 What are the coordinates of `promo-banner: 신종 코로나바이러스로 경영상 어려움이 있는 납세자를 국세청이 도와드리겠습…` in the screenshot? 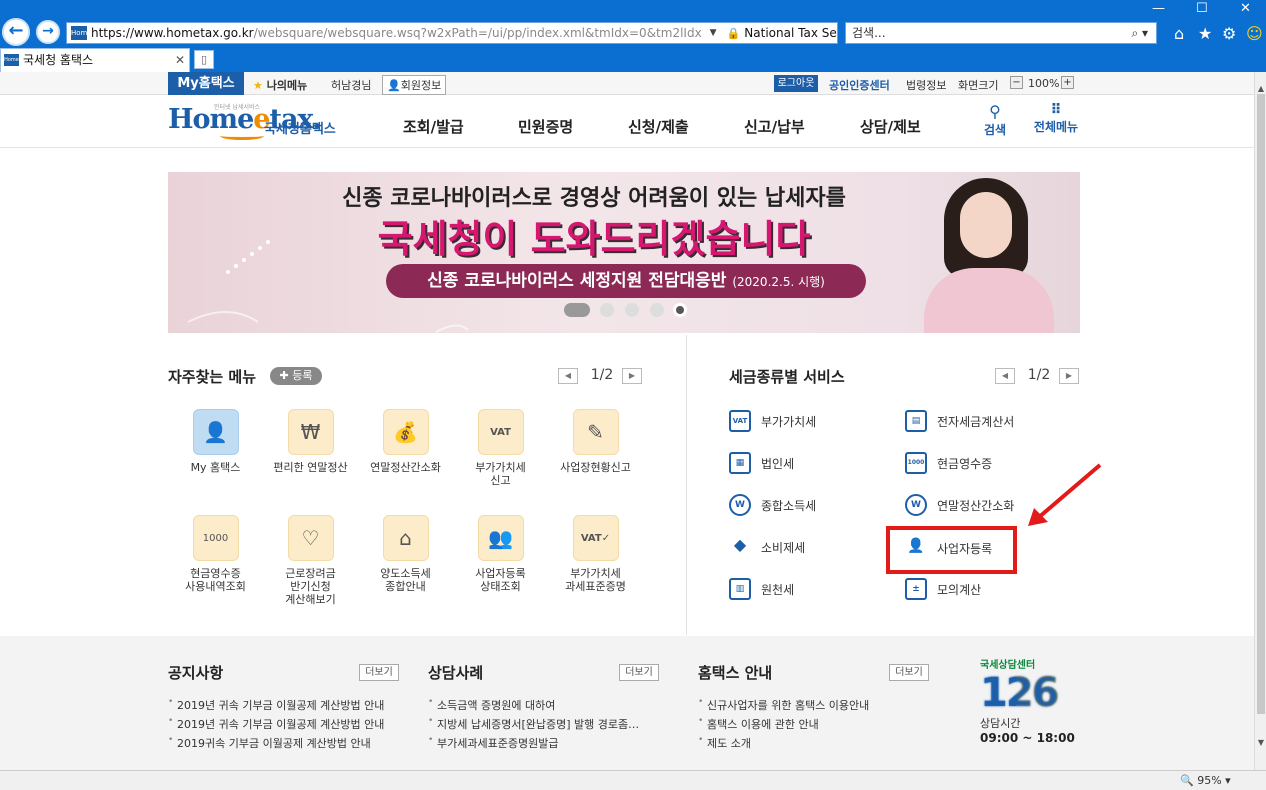 It's located at (624, 252).